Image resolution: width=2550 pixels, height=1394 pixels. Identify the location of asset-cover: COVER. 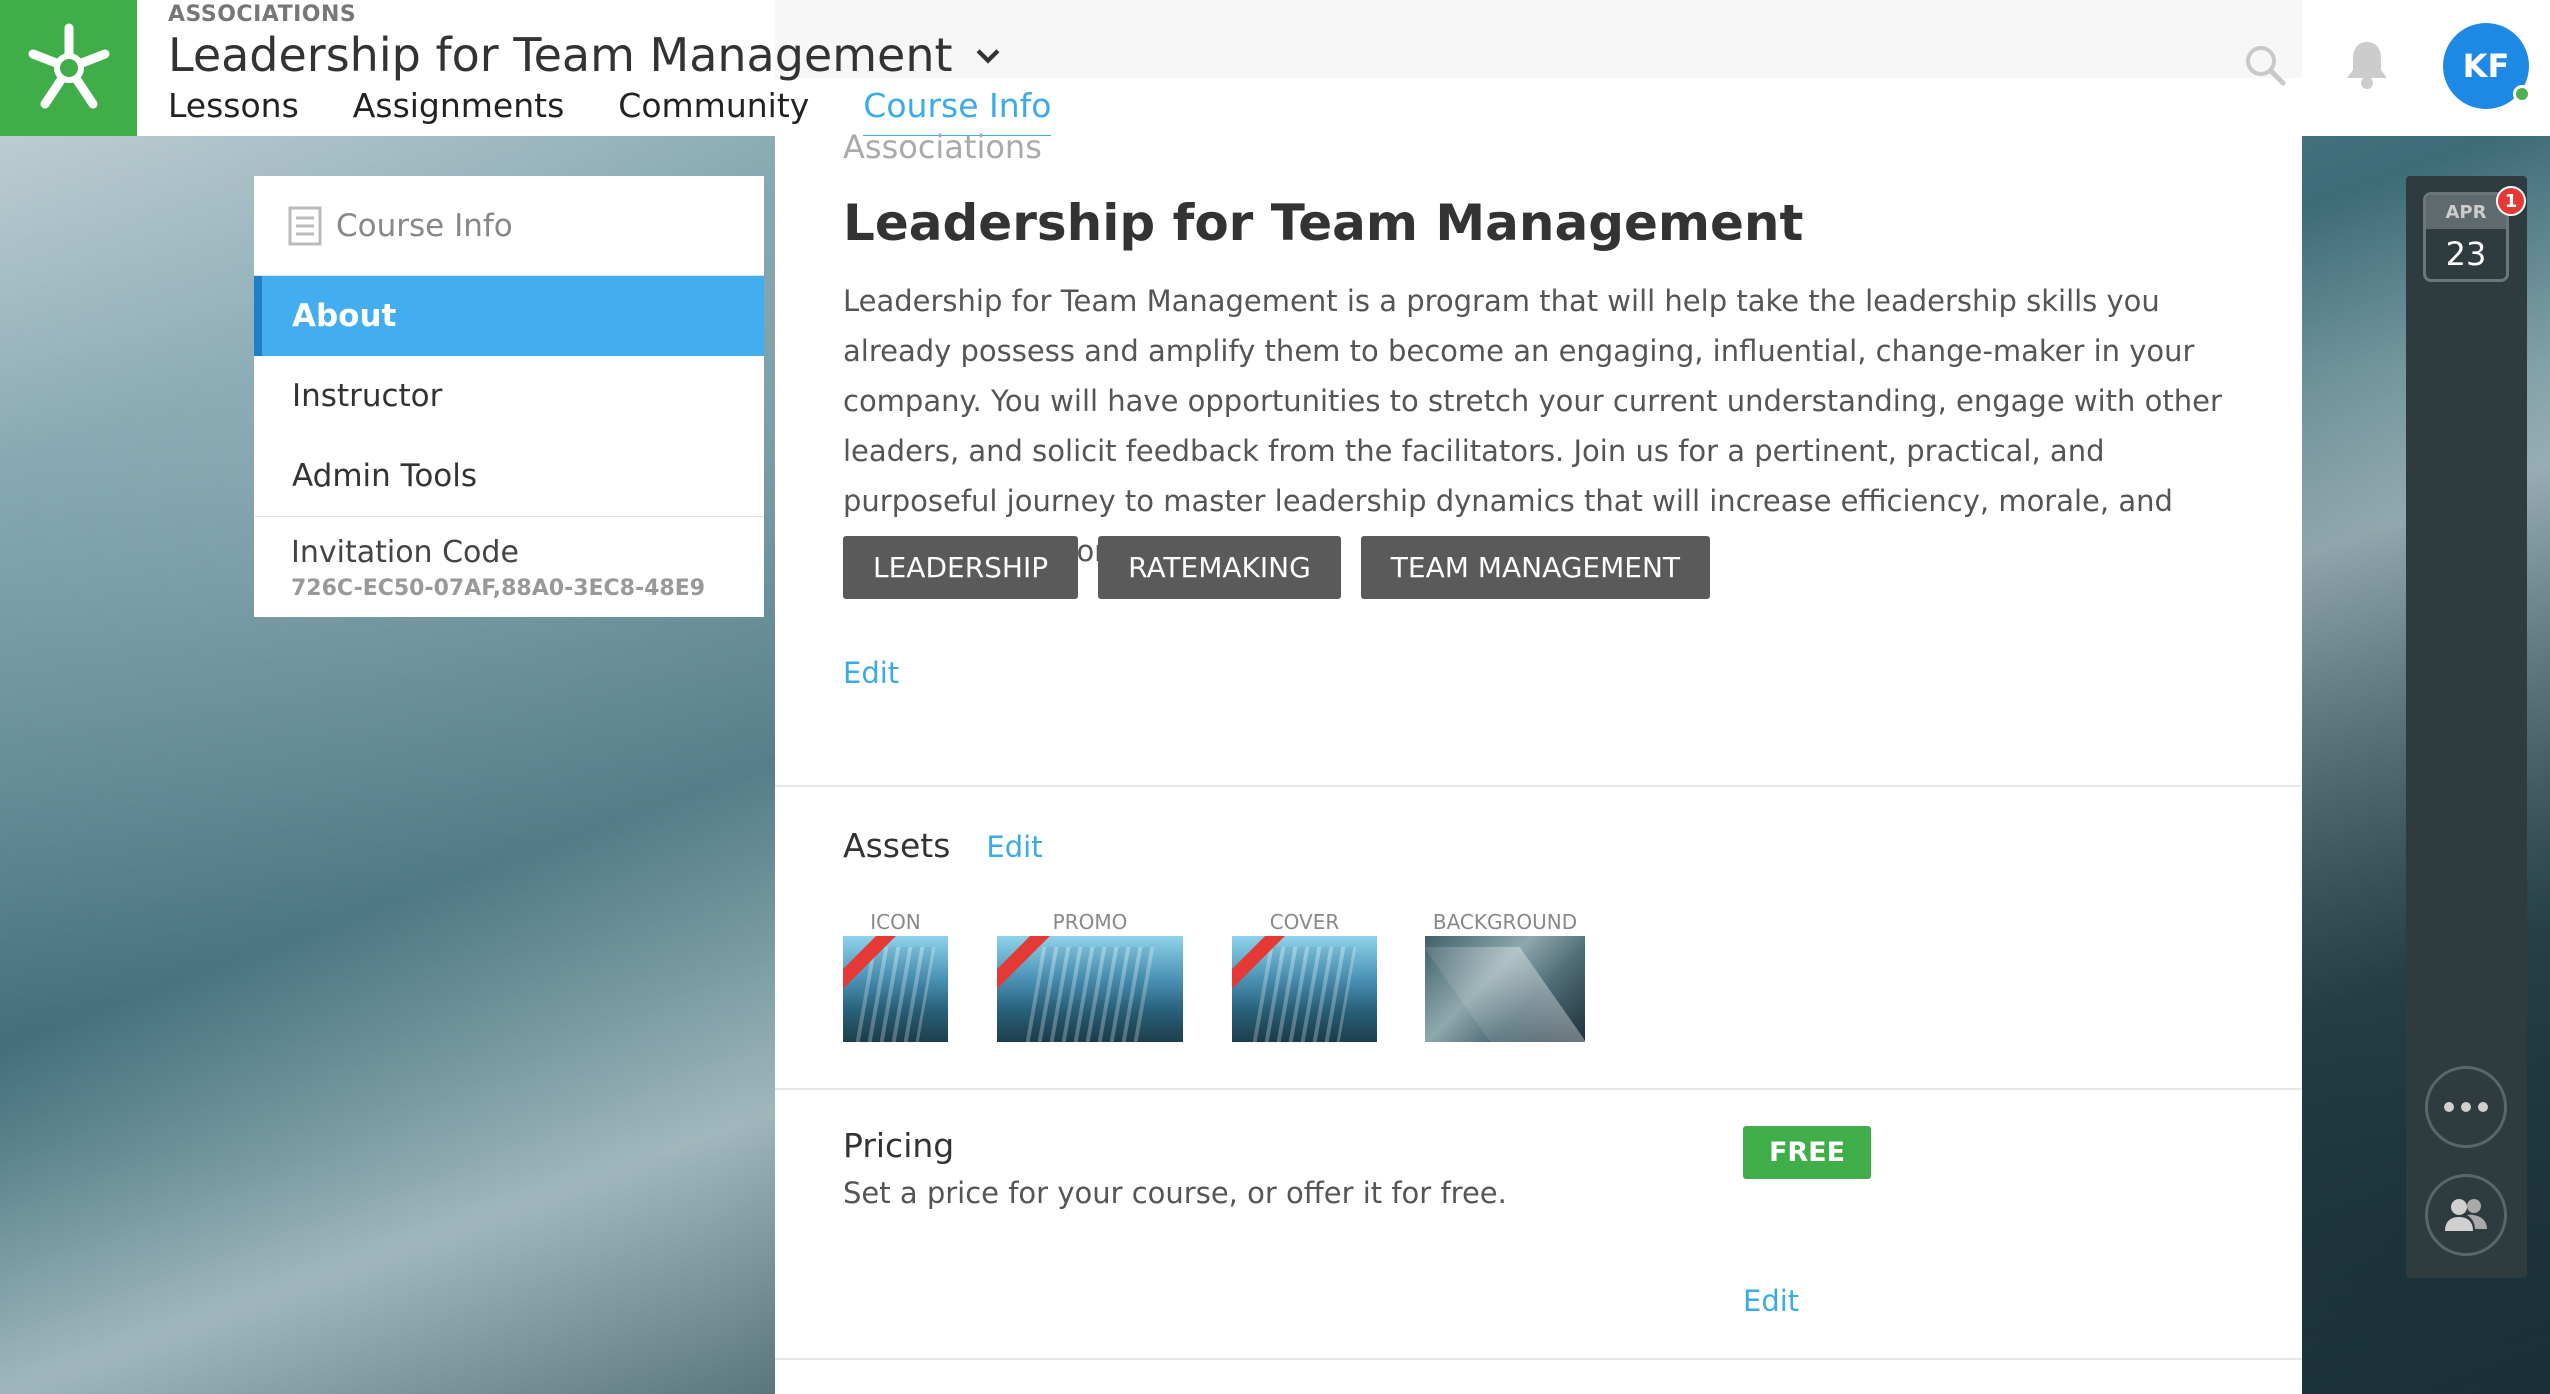
(1304, 976).